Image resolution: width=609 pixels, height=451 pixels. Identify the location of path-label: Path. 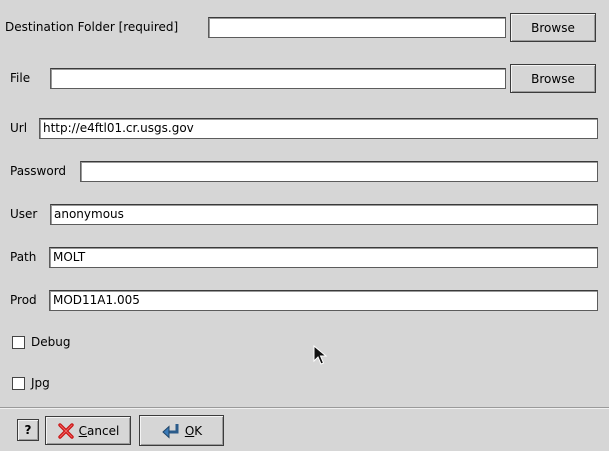
(23, 257).